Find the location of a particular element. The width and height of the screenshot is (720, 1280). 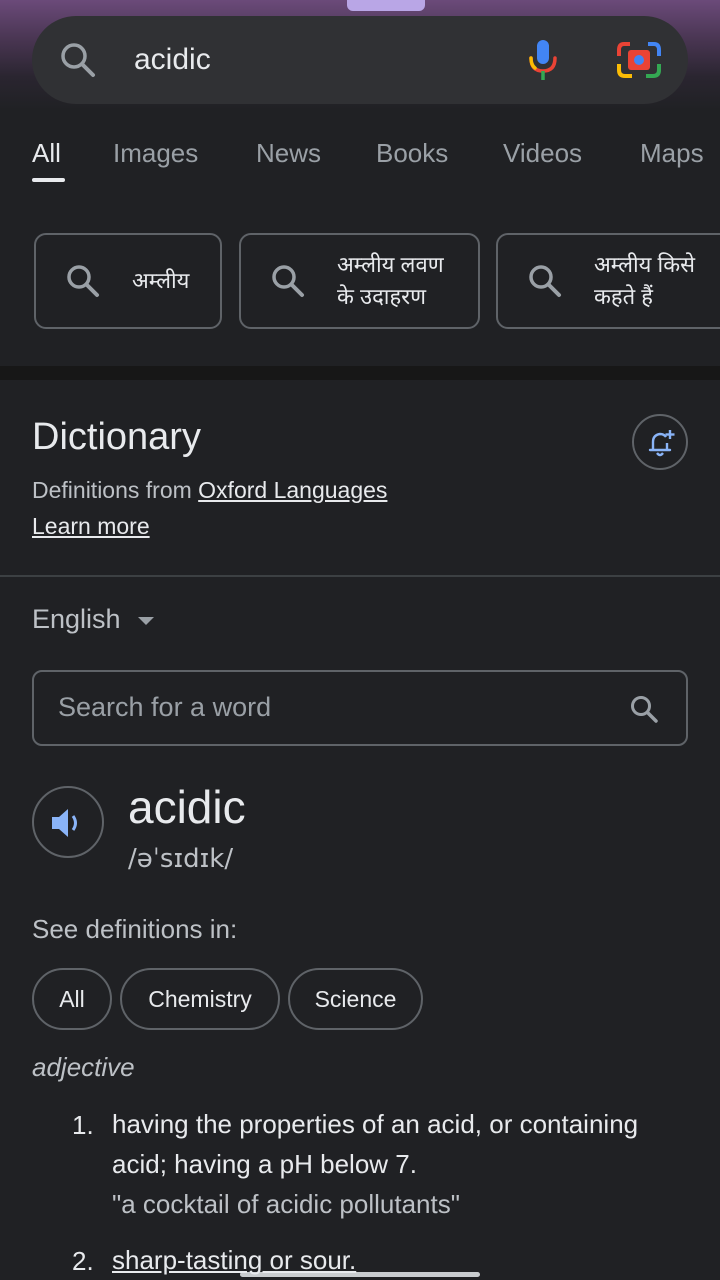

oxford-languages-link: Oxford Languages is located at coordinates (292, 490).